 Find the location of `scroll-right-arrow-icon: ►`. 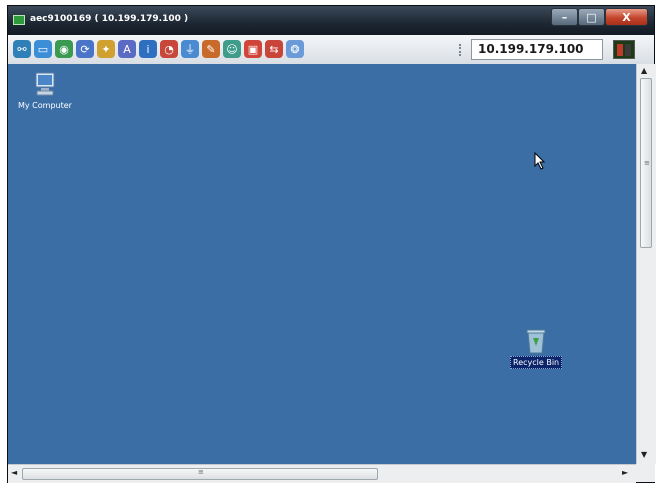

scroll-right-arrow-icon: ► is located at coordinates (625, 472).